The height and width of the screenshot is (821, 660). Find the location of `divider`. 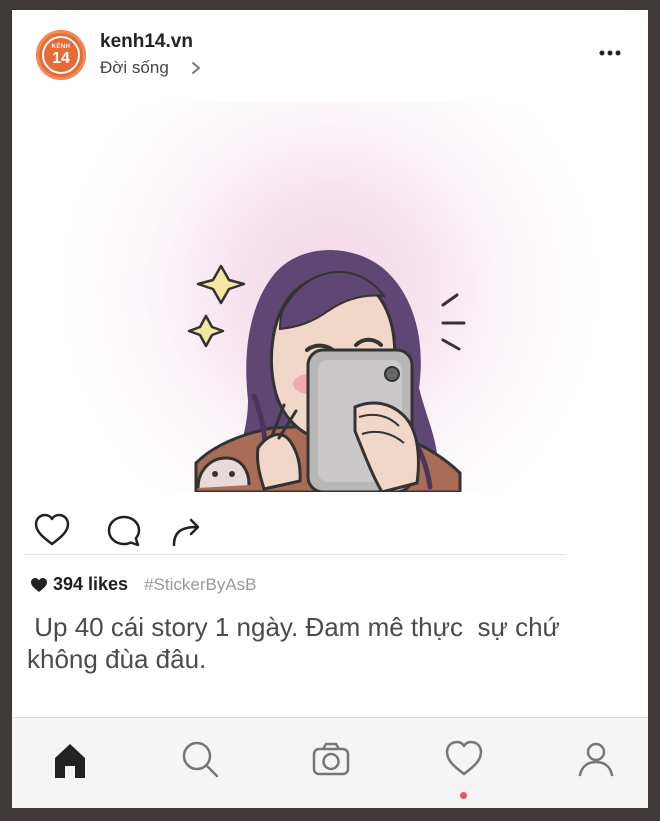

divider is located at coordinates (295, 554).